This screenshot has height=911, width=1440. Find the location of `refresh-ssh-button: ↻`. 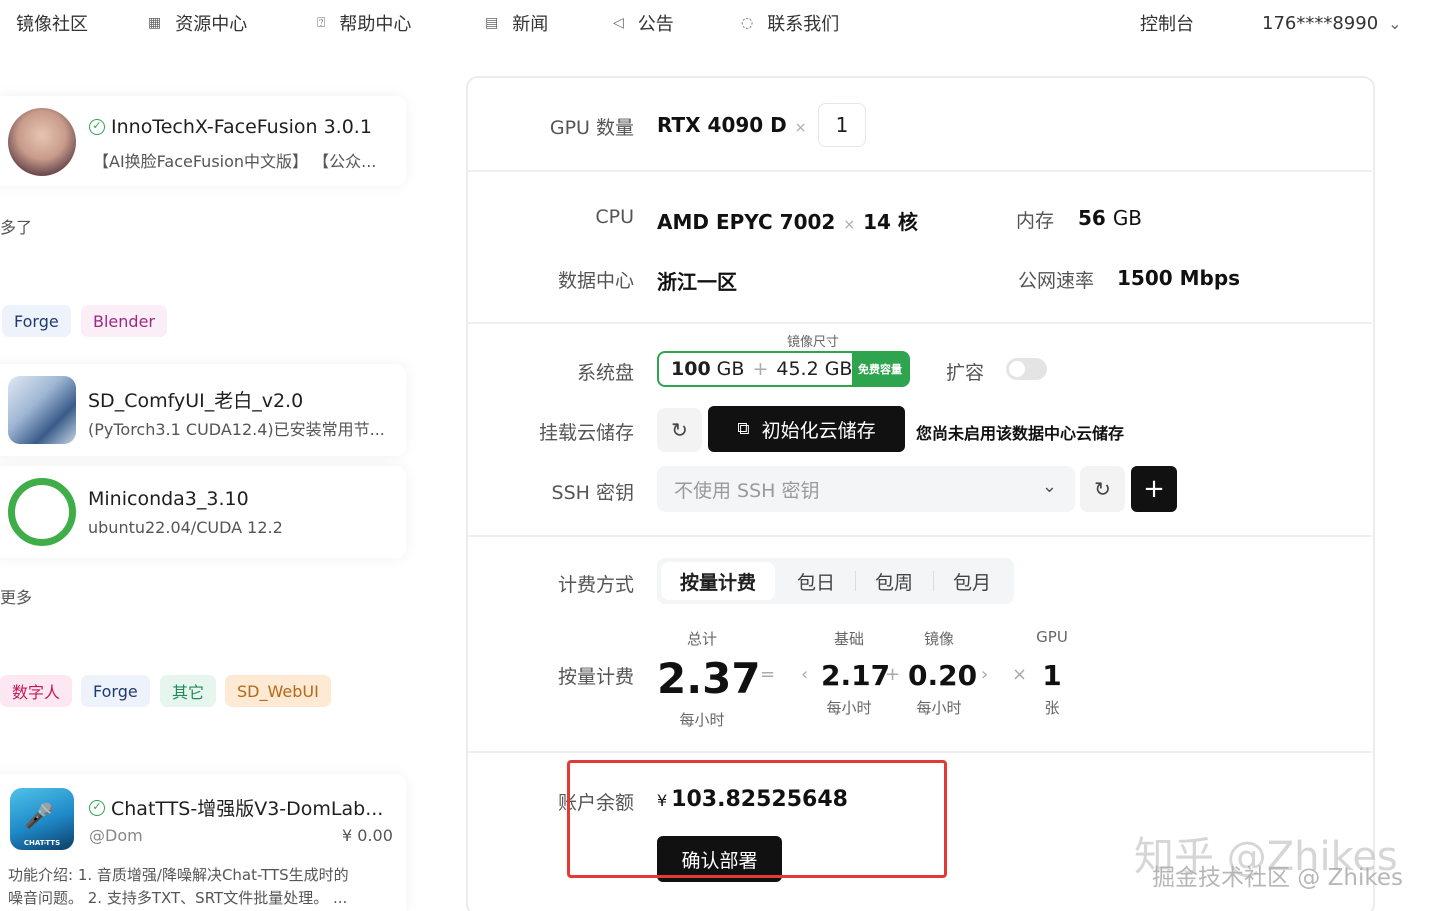

refresh-ssh-button: ↻ is located at coordinates (1102, 489).